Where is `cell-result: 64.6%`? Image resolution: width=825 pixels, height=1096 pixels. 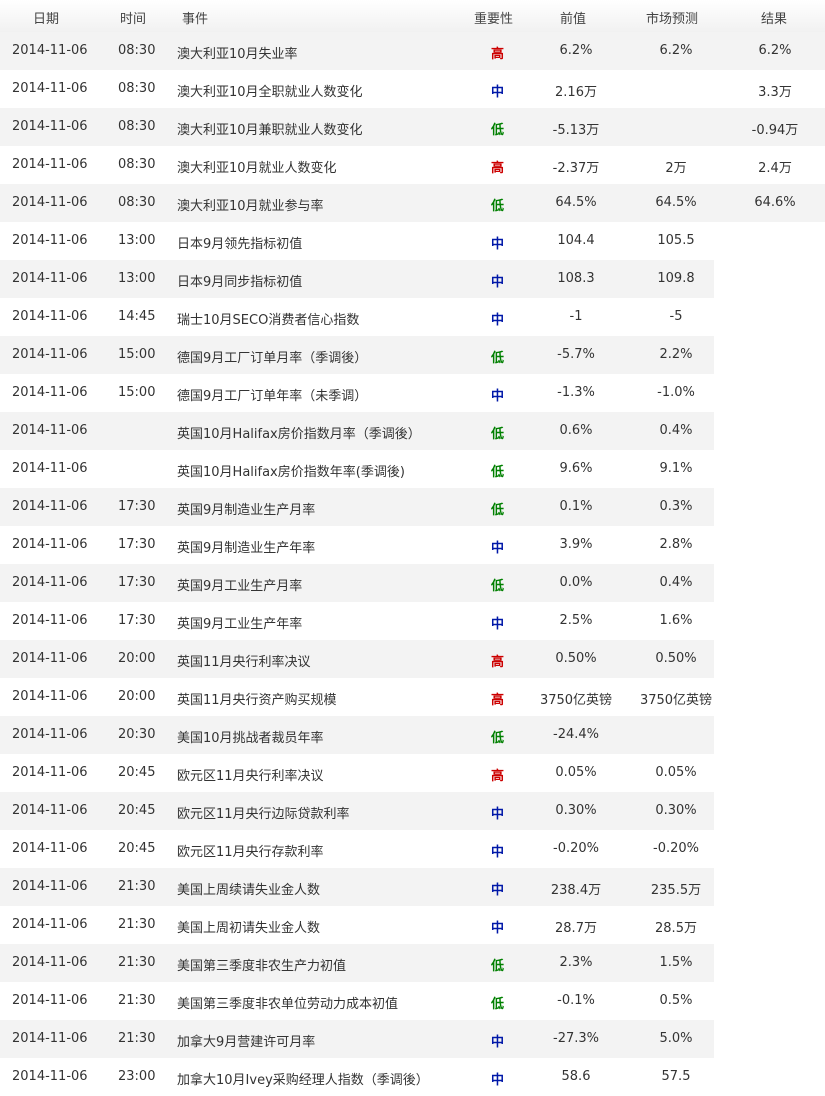
cell-result: 64.6% is located at coordinates (775, 202).